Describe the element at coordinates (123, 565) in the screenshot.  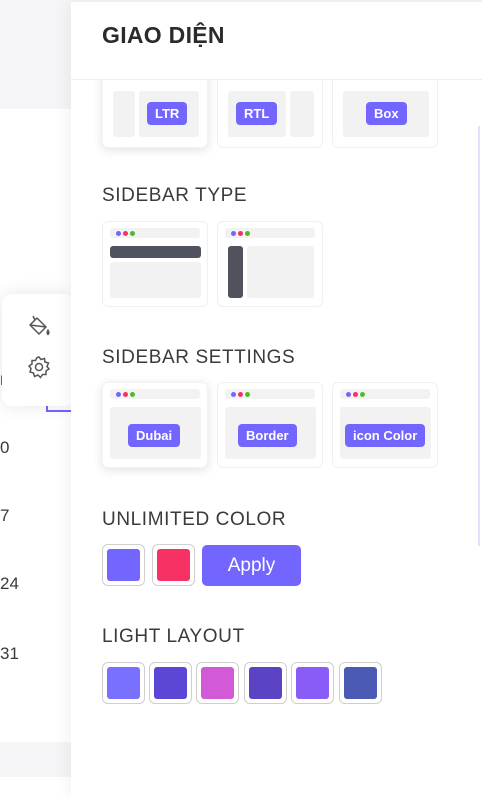
I see `primary-color-picker` at that location.